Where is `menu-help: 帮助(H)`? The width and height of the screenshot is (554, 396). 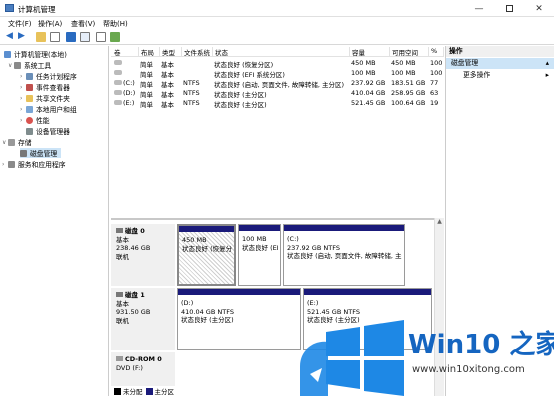 menu-help: 帮助(H) is located at coordinates (115, 24).